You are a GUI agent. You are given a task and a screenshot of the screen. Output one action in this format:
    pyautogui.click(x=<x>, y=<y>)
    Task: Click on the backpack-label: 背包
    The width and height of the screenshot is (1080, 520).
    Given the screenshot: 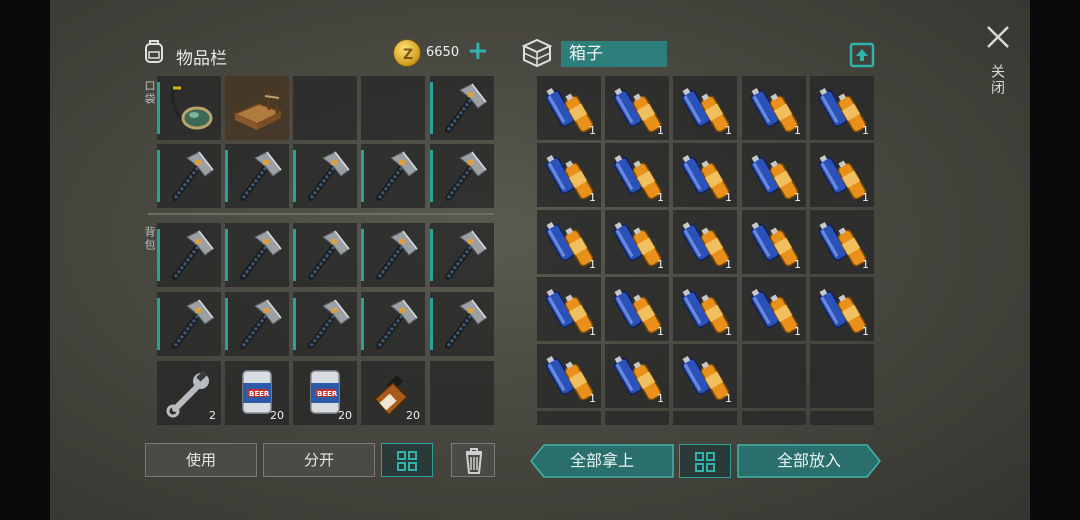 What is the action you would take?
    pyautogui.click(x=149, y=239)
    